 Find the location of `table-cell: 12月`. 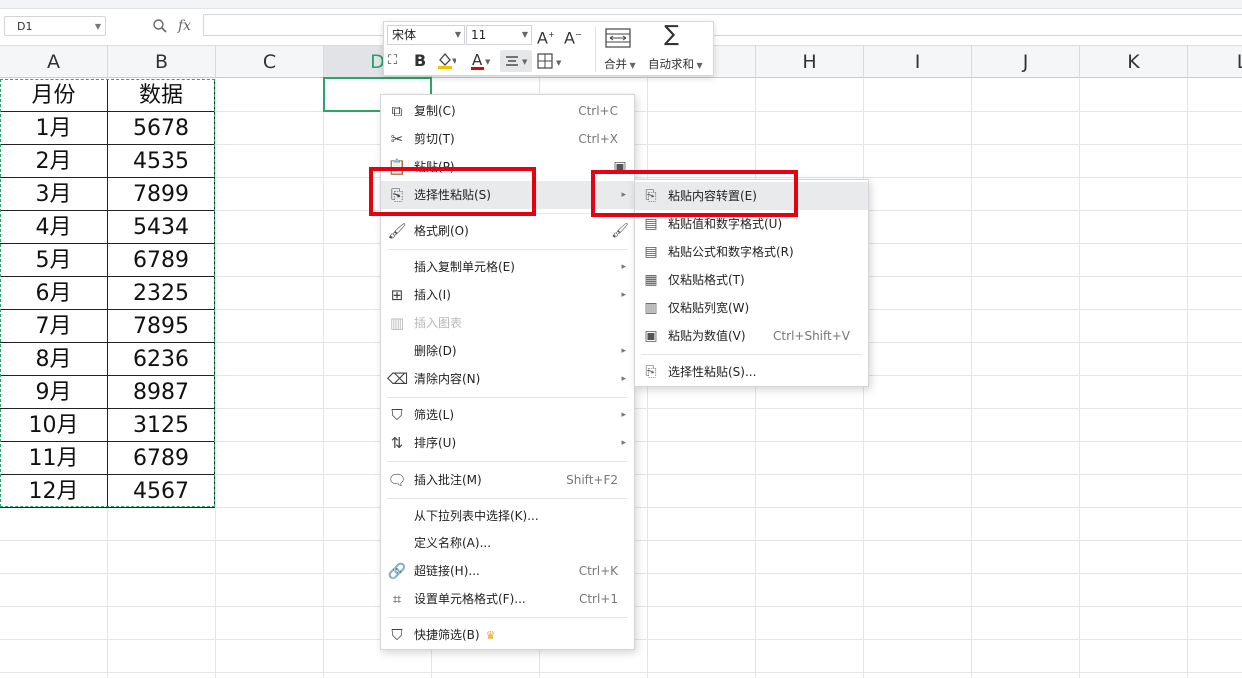

table-cell: 12月 is located at coordinates (54, 491).